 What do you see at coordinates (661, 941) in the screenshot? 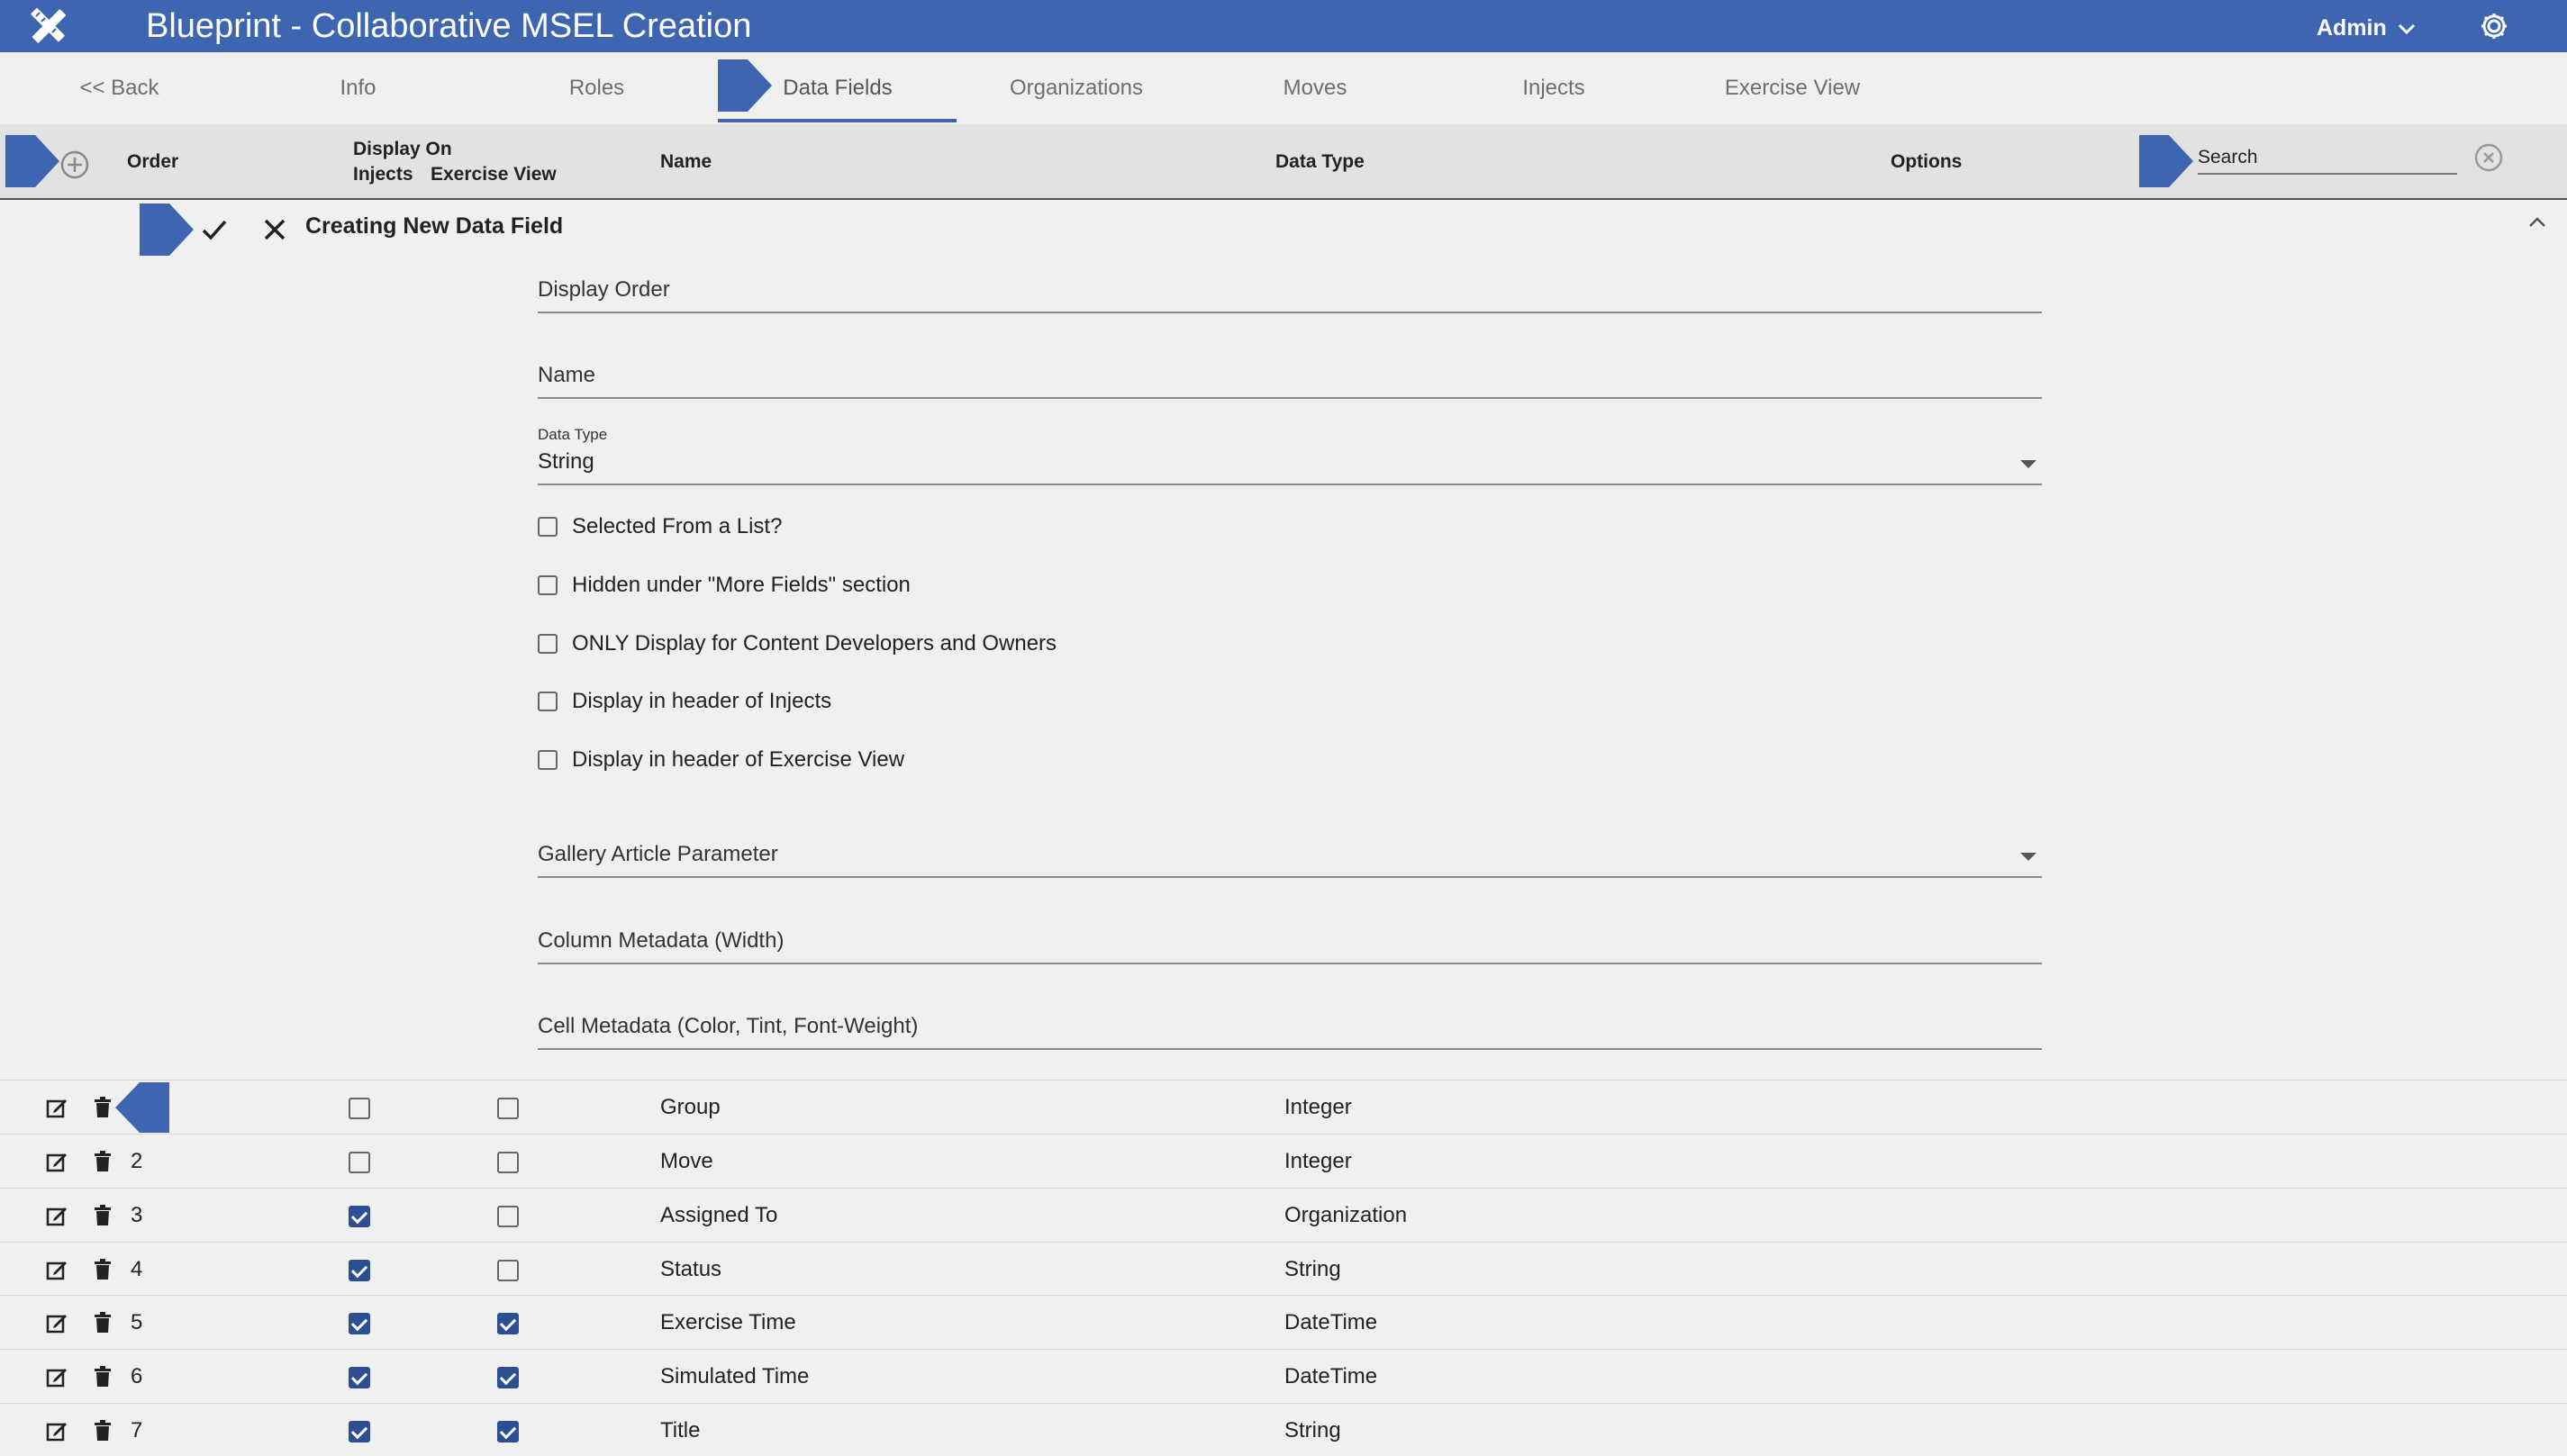
I see `column-metadata-label: Column Metadata (Width)` at bounding box center [661, 941].